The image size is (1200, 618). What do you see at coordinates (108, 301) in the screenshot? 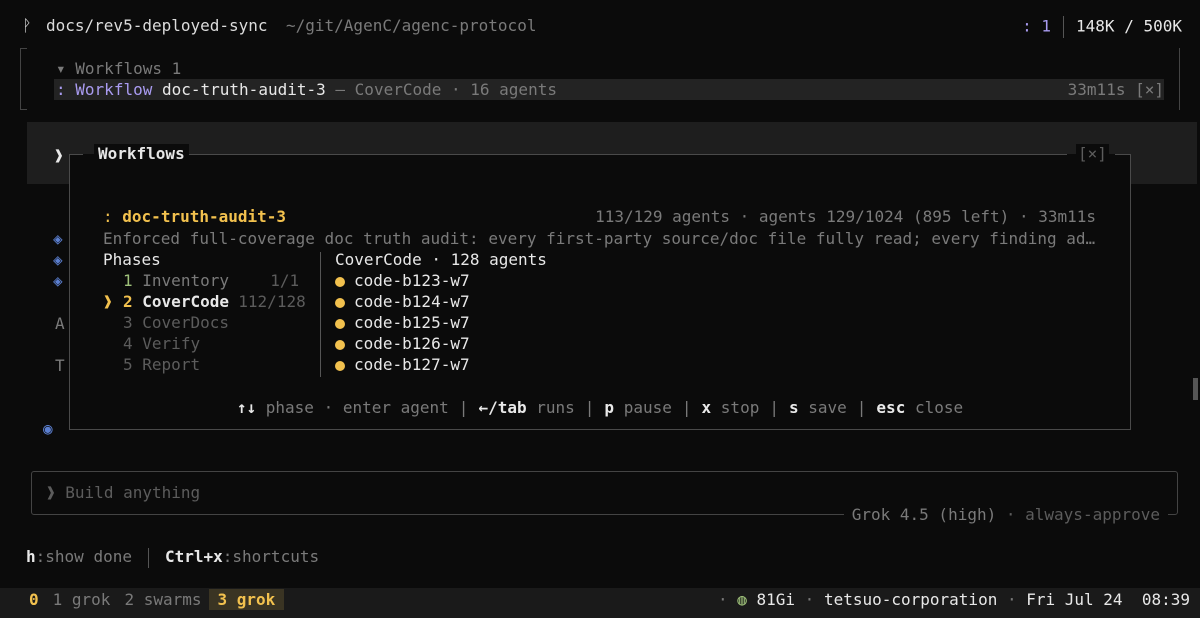
I see `phase-selected-icon: ❱` at bounding box center [108, 301].